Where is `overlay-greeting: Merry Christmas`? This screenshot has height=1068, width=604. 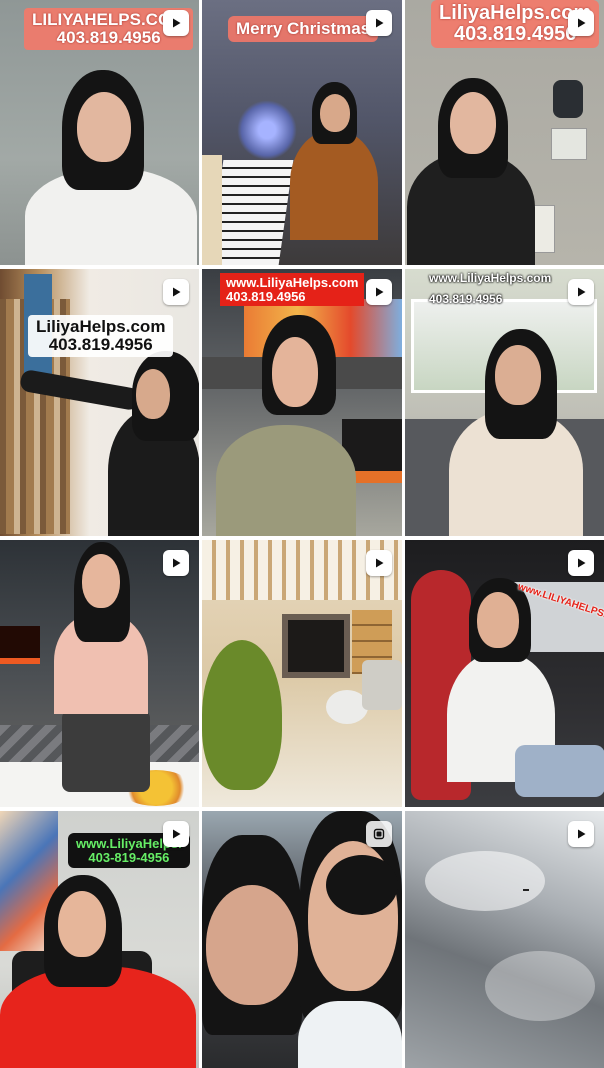
overlay-greeting: Merry Christmas is located at coordinates (303, 28).